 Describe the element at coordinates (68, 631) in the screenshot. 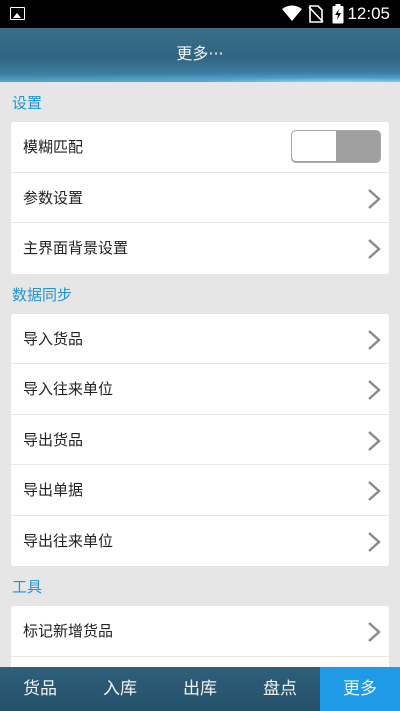

I see `mark-new-goods-label: 标记新增货品` at that location.